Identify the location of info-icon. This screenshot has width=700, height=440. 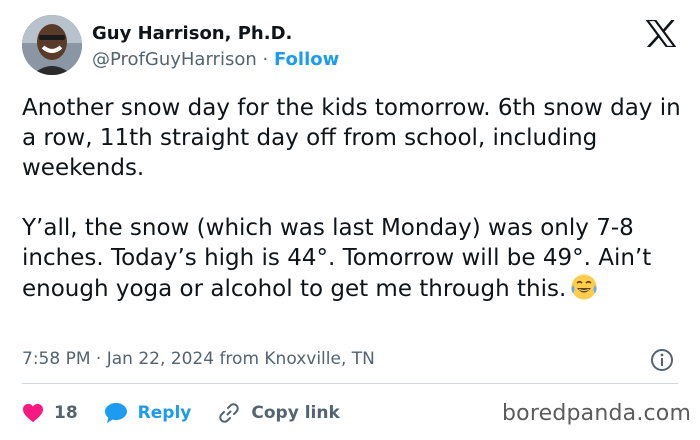
(662, 360).